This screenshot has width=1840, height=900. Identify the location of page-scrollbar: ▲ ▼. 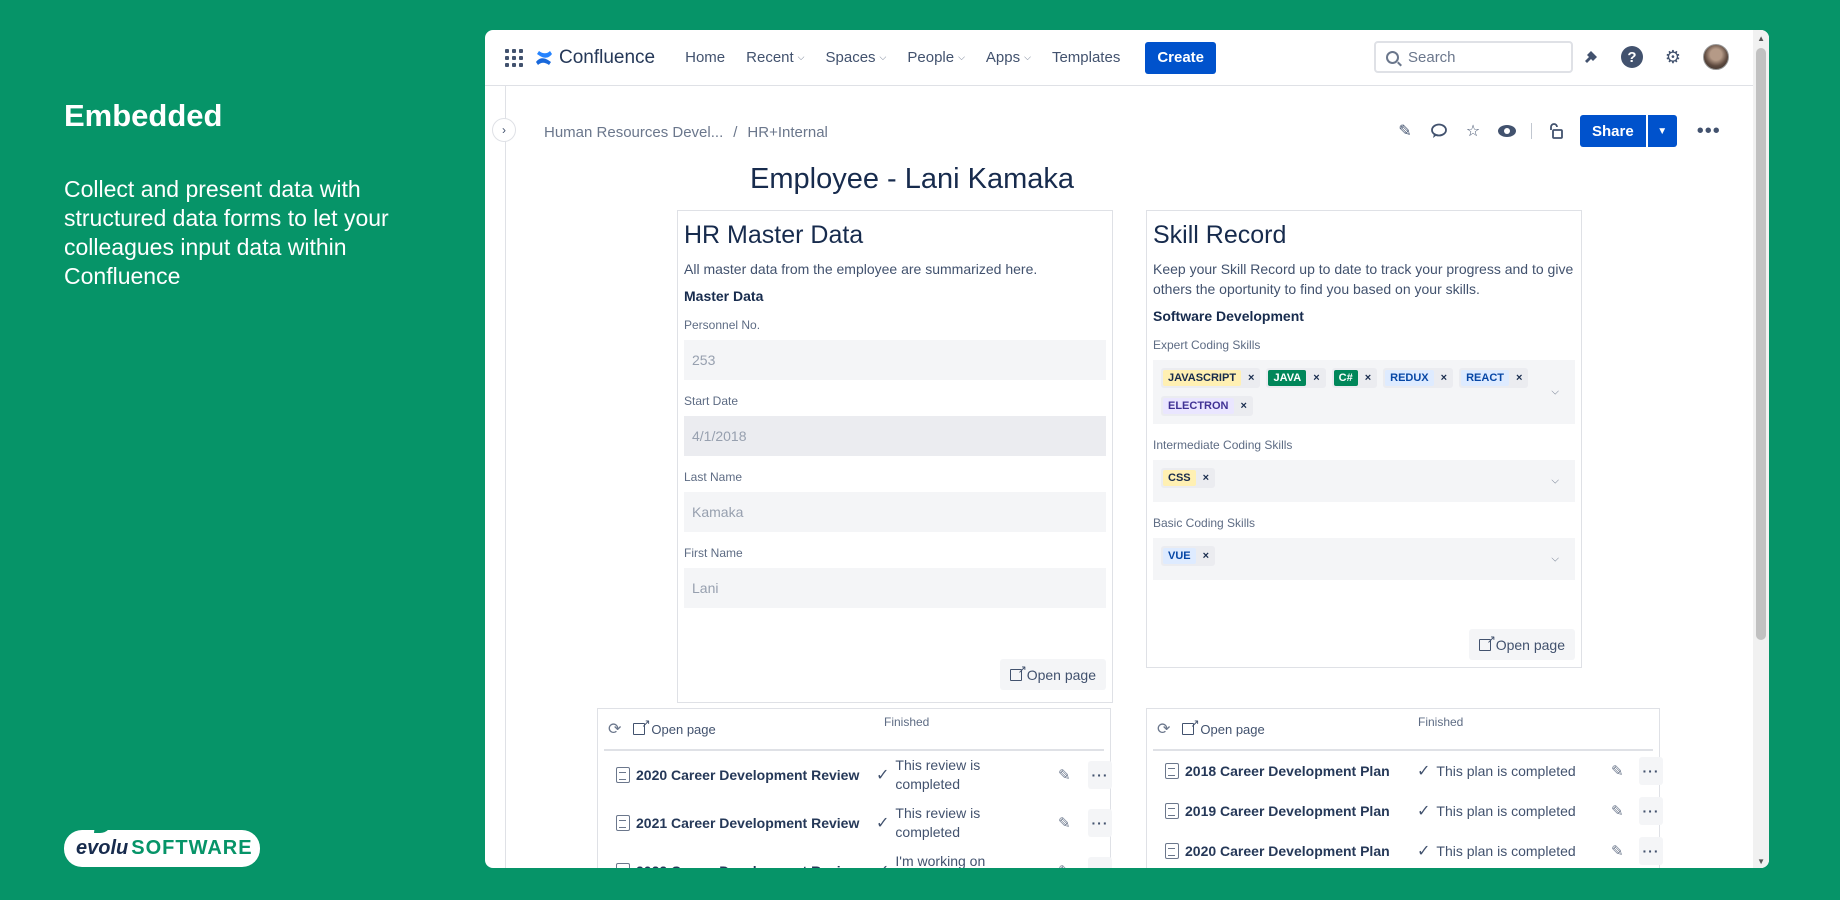
(1761, 449).